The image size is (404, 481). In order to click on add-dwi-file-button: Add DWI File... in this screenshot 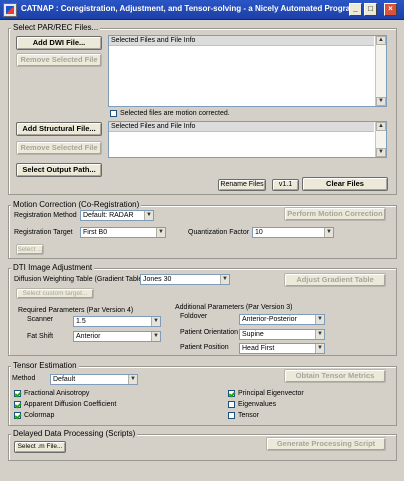, I will do `click(59, 43)`.